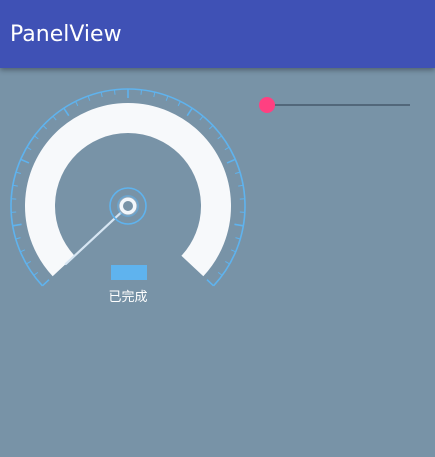  I want to click on seekbar-track, so click(338, 105).